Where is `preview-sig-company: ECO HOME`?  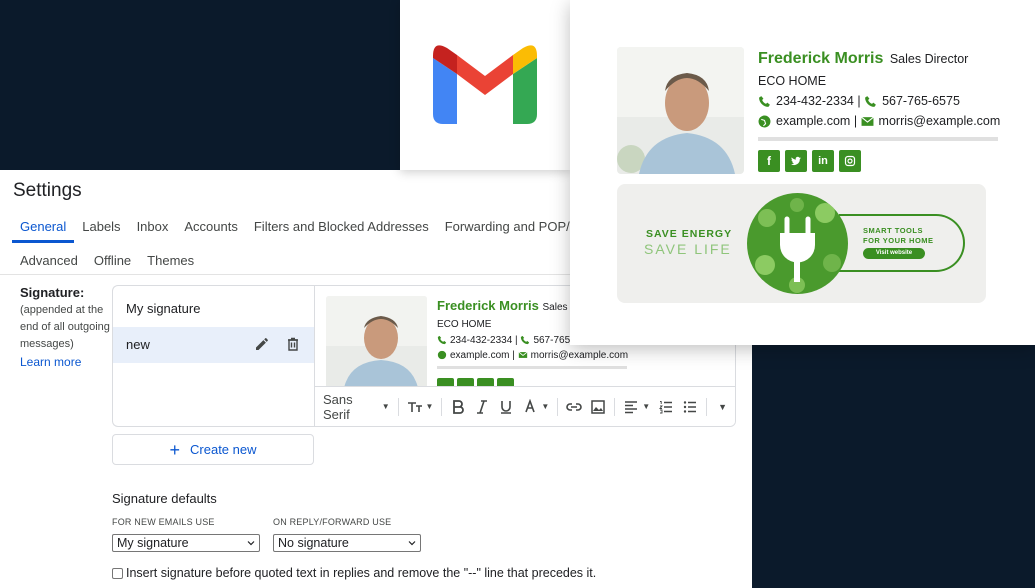
preview-sig-company: ECO HOME is located at coordinates (792, 81).